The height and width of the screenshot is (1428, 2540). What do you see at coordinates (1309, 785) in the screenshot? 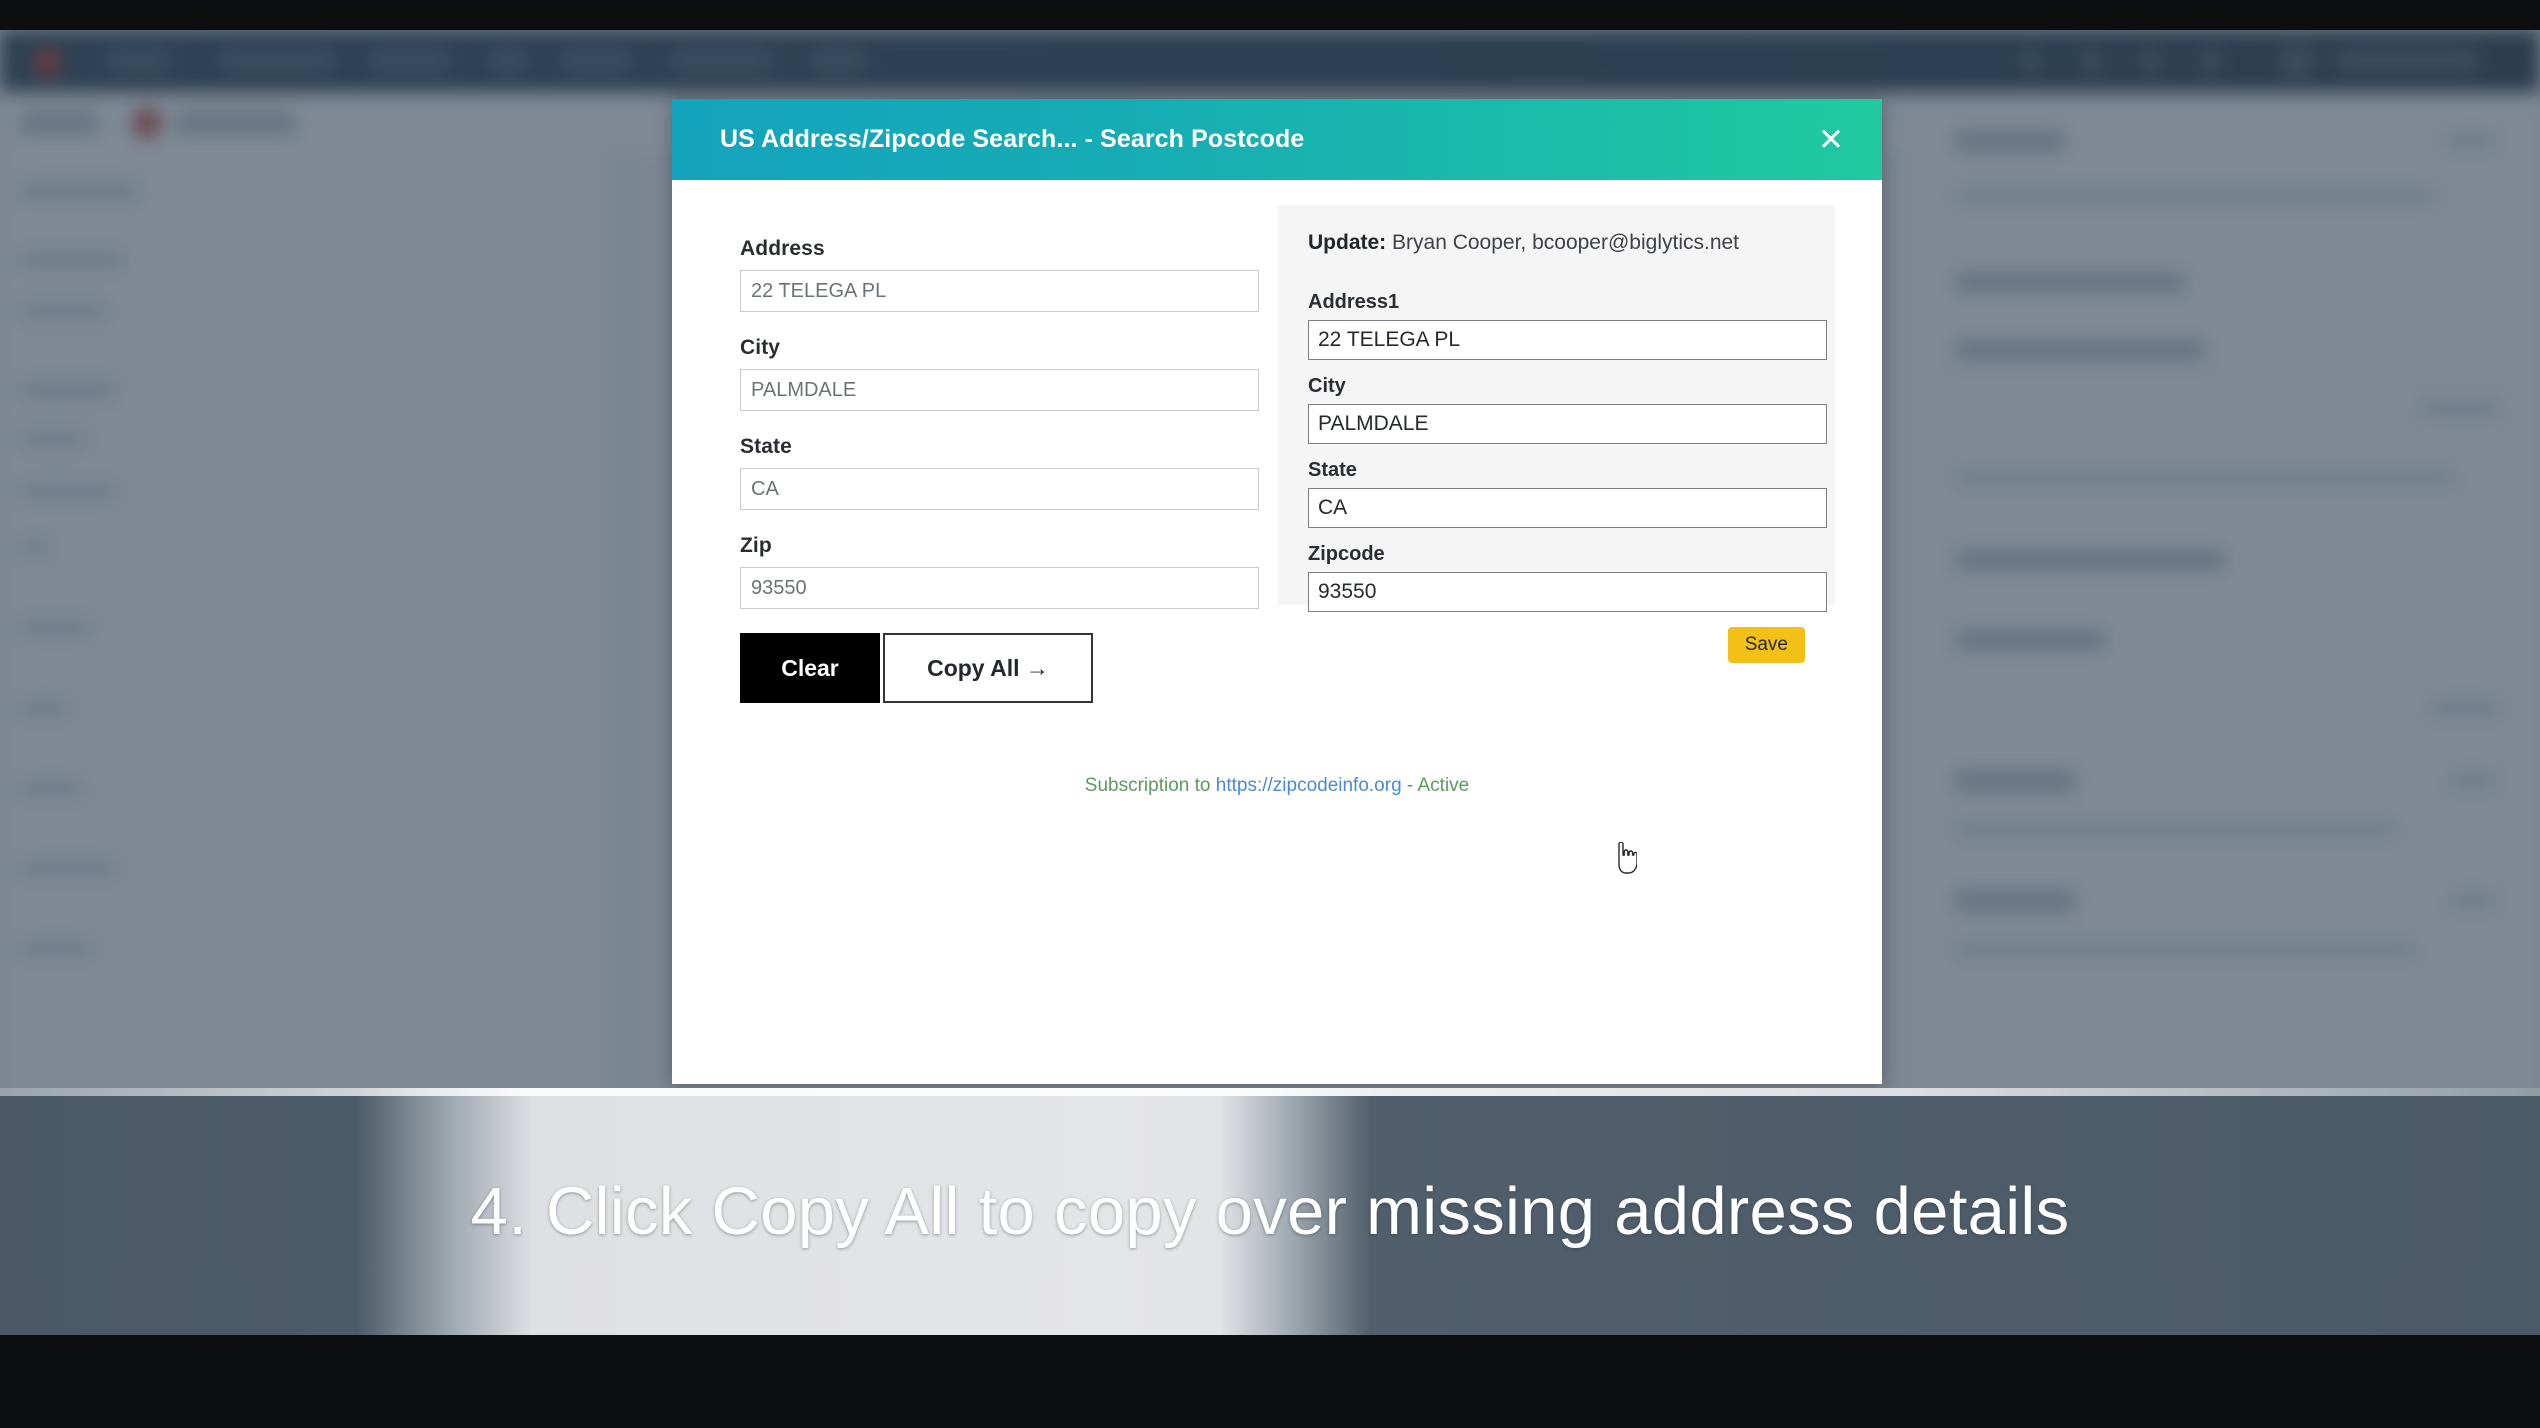
I see `subscription-link: https://zipcodeinfo.org` at bounding box center [1309, 785].